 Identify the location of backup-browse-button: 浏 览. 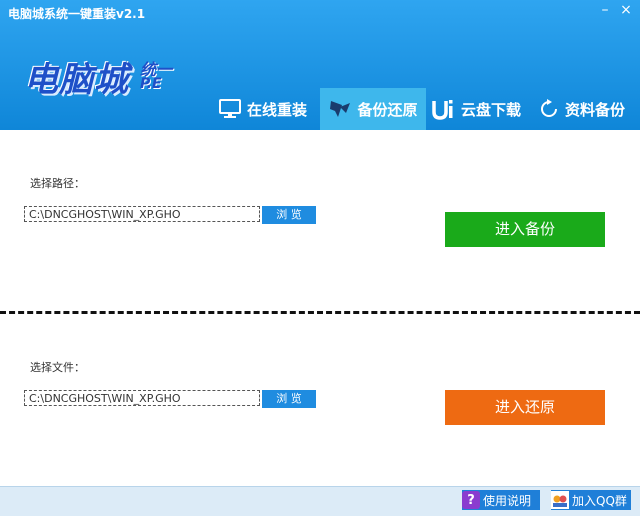
(289, 215).